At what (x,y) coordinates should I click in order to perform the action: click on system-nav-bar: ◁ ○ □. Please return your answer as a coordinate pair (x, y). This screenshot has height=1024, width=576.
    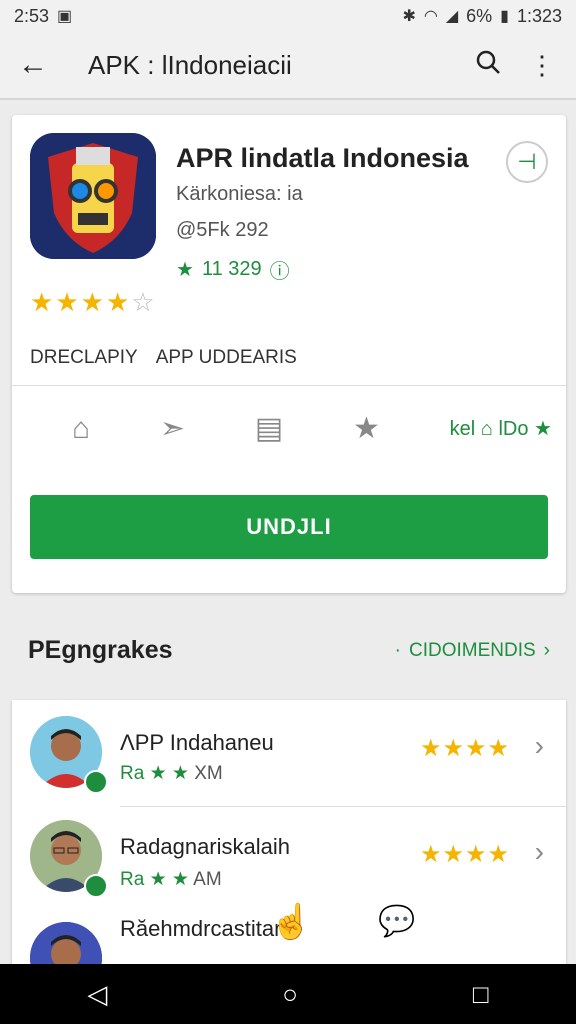
    Looking at the image, I should click on (288, 994).